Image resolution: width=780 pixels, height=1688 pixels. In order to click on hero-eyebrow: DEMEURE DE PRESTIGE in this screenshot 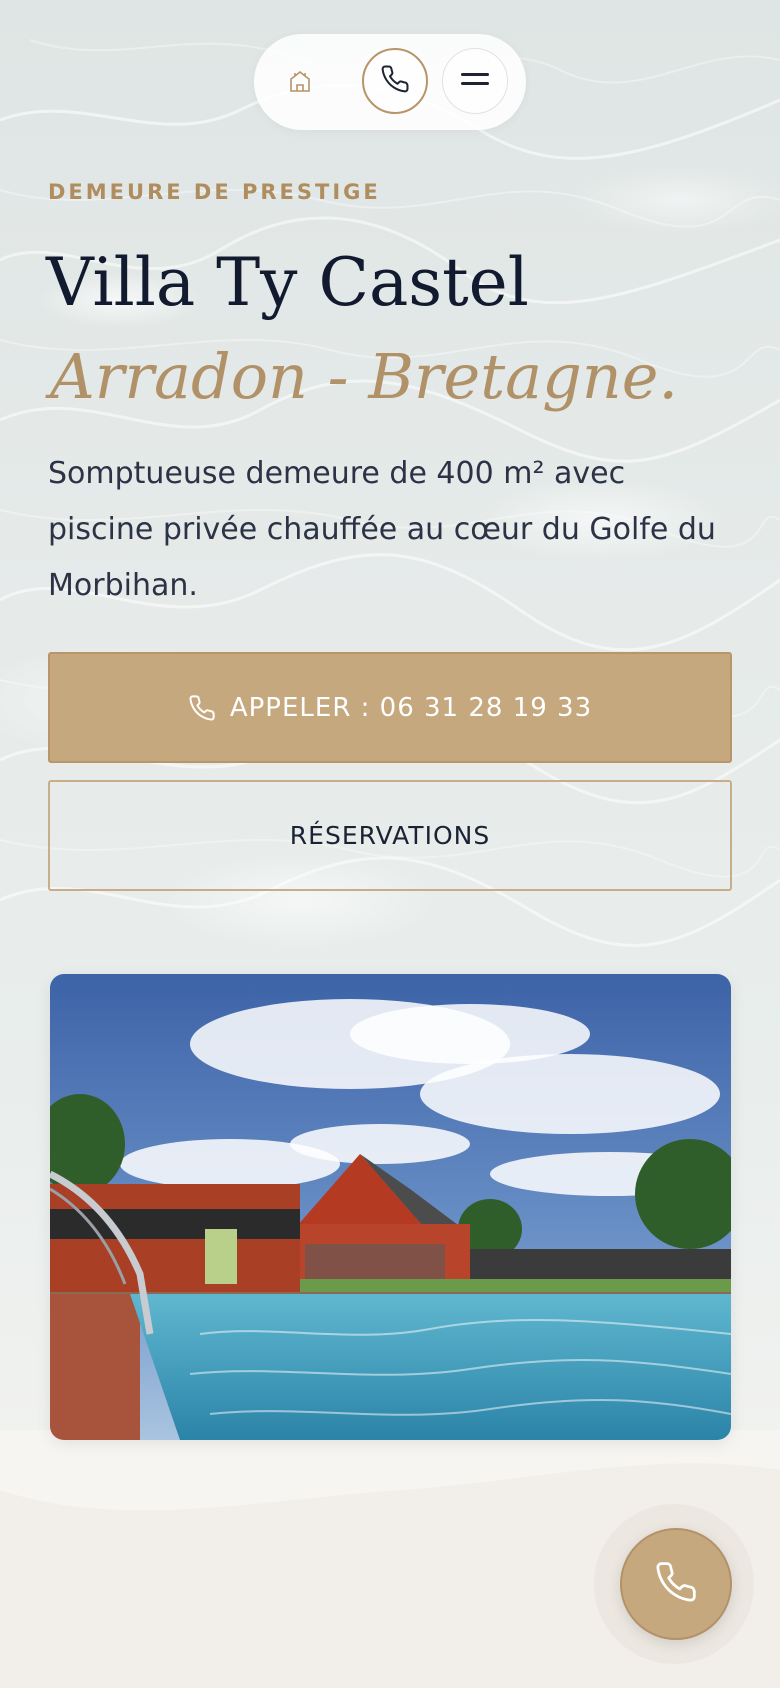, I will do `click(214, 192)`.